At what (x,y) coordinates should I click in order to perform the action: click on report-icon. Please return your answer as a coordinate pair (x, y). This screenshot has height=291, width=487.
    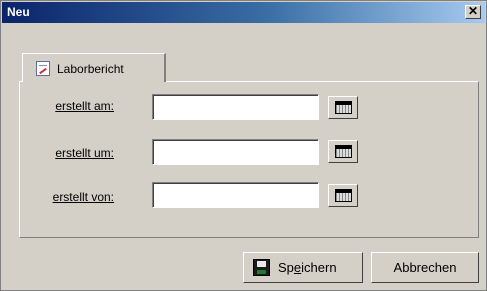
    Looking at the image, I should click on (43, 68).